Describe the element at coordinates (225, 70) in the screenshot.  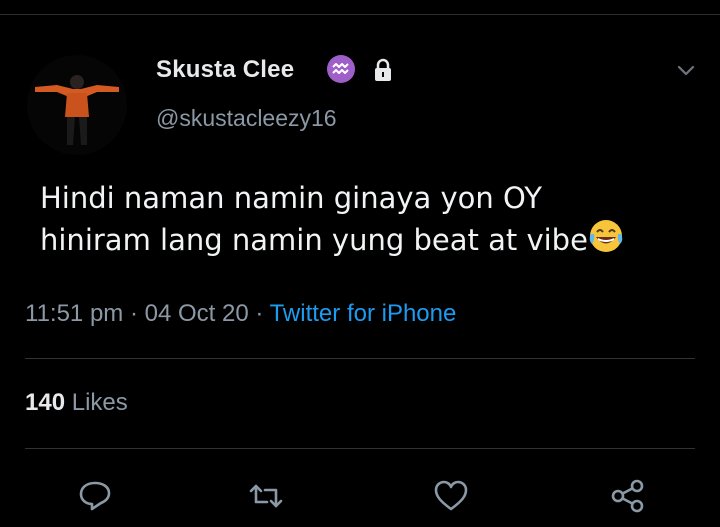
I see `author-name: Skusta Clee` at that location.